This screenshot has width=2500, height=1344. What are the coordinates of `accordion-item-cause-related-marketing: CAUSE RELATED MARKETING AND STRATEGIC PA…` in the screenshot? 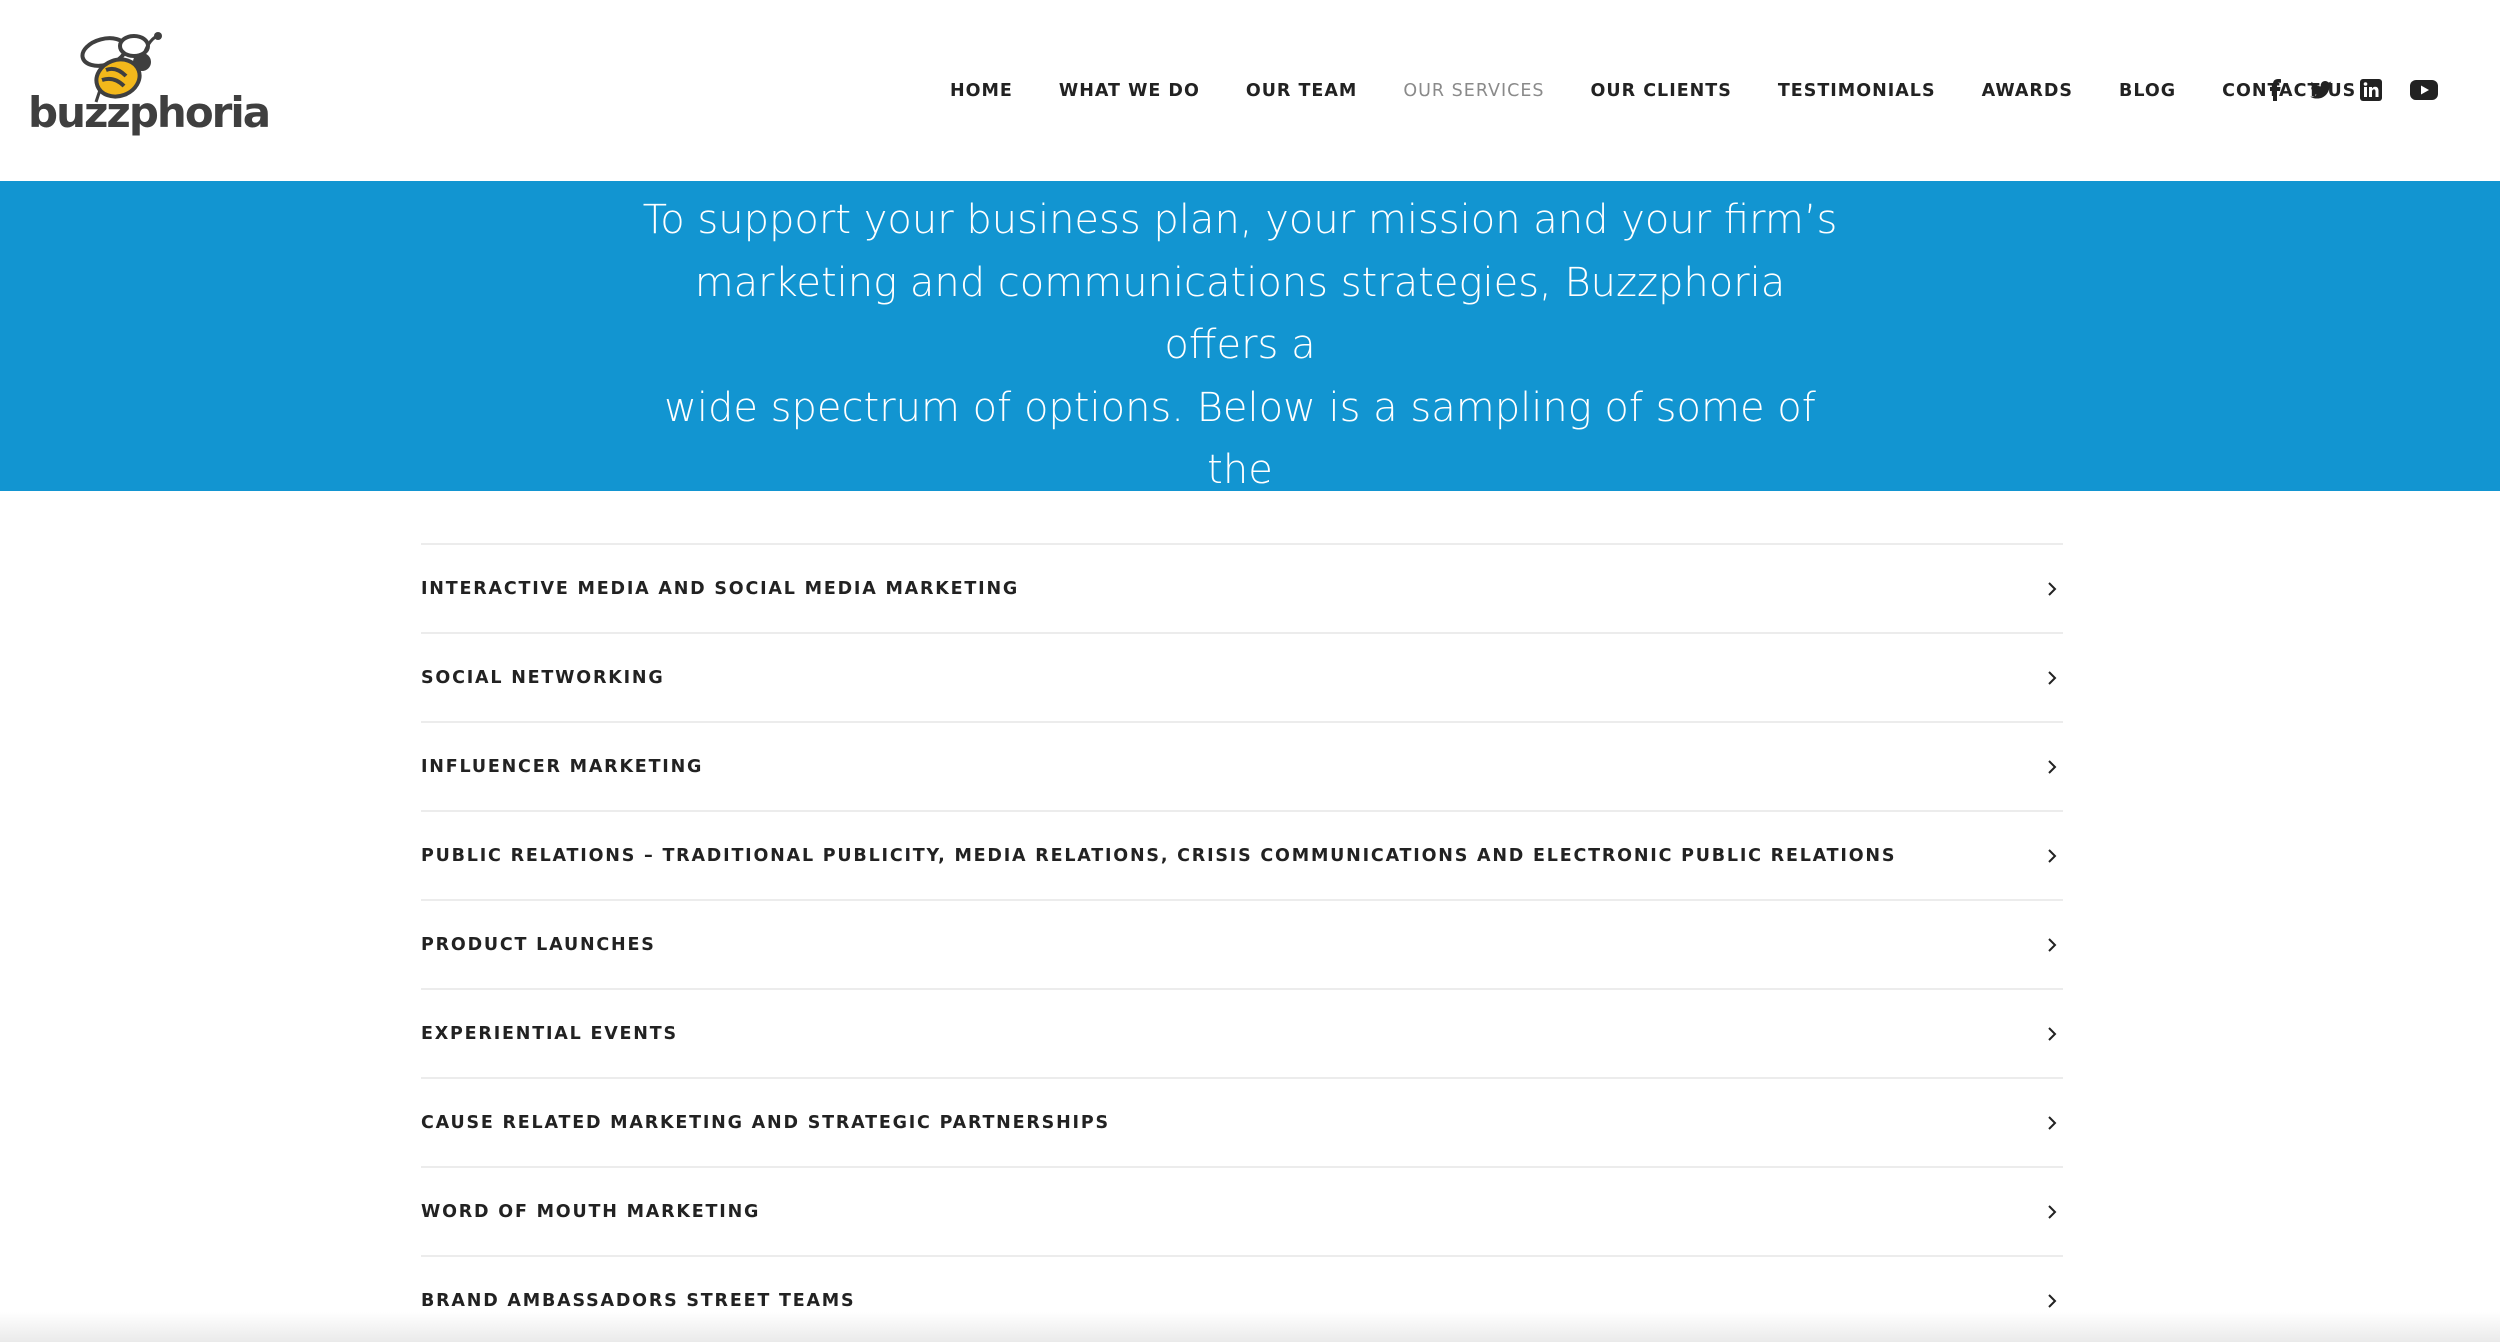 It's located at (1242, 1121).